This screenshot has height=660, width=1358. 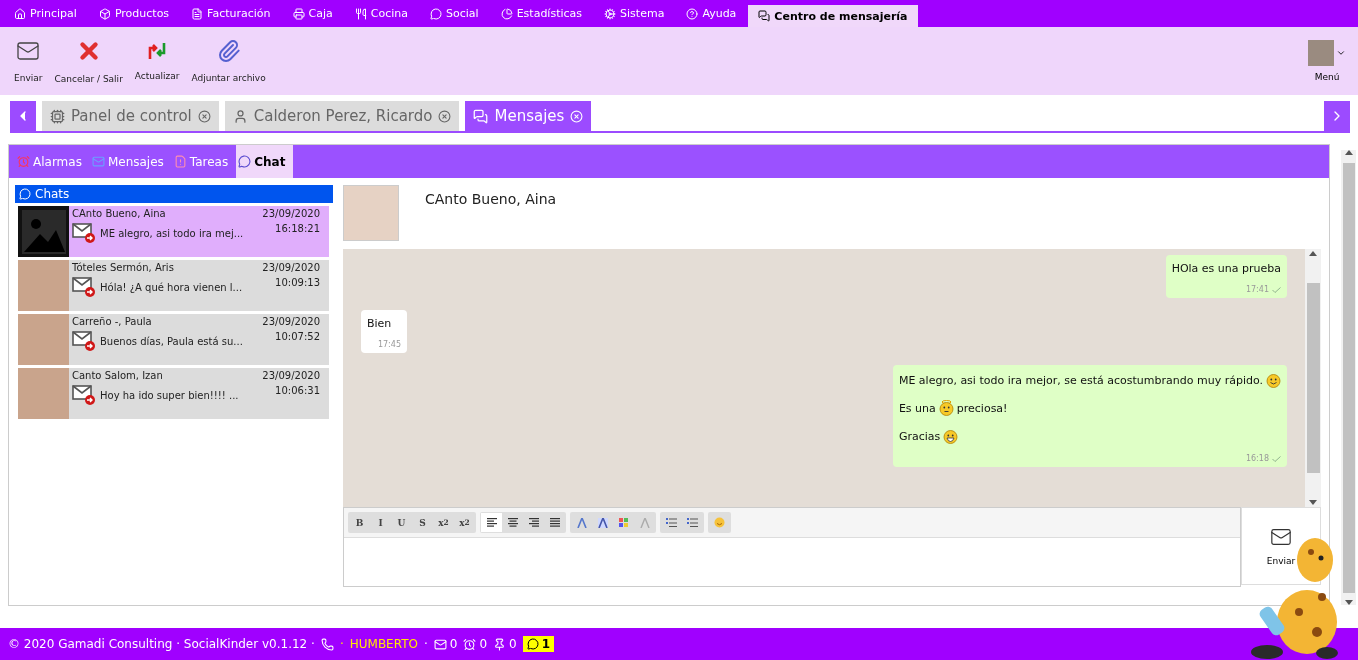 I want to click on chat-row: Tóteles Sermón, Aris Hóla! ¿A qué hora vienen l... 23/09/2020 10:09:13, so click(x=173, y=285).